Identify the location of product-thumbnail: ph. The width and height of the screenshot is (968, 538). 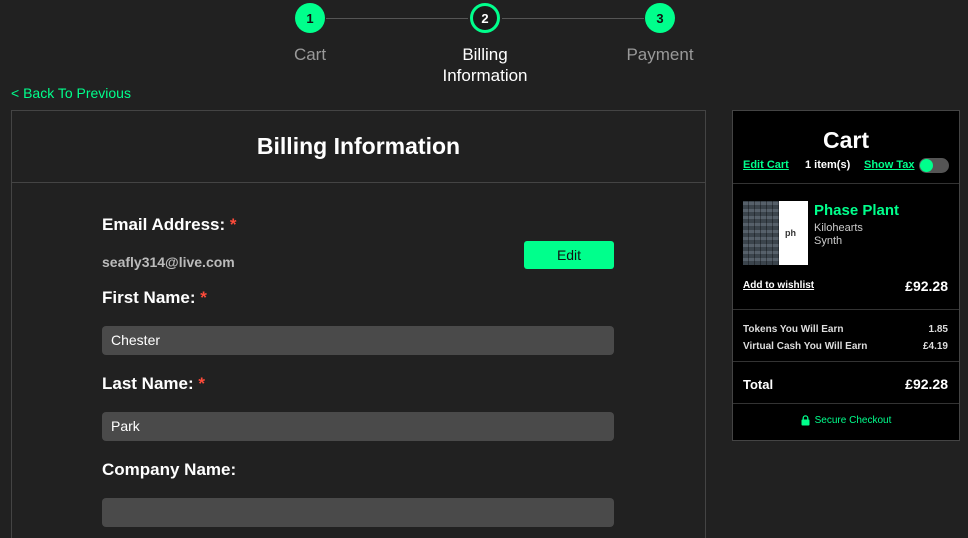
(775, 233).